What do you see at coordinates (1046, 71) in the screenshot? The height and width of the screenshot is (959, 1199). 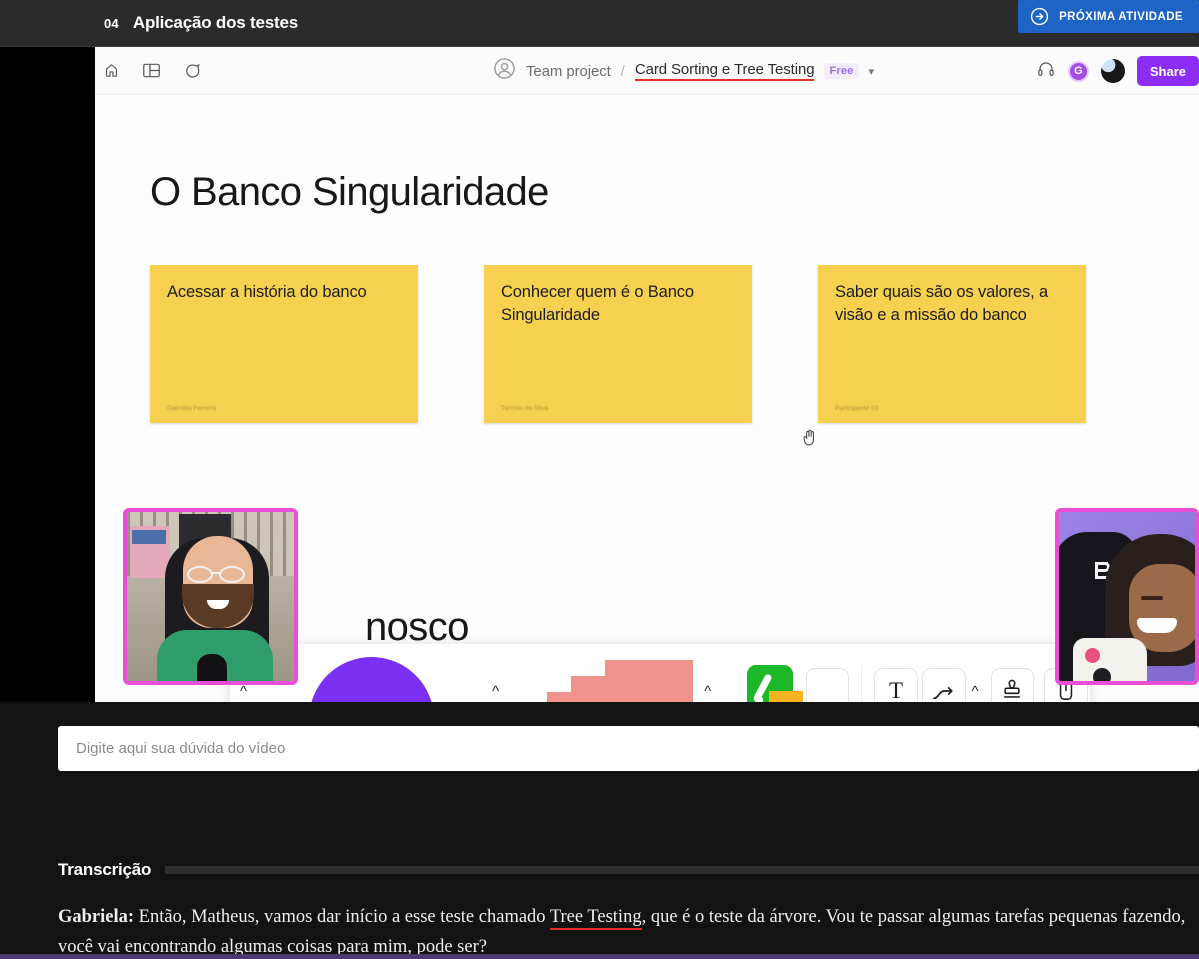 I see `headphones-icon` at bounding box center [1046, 71].